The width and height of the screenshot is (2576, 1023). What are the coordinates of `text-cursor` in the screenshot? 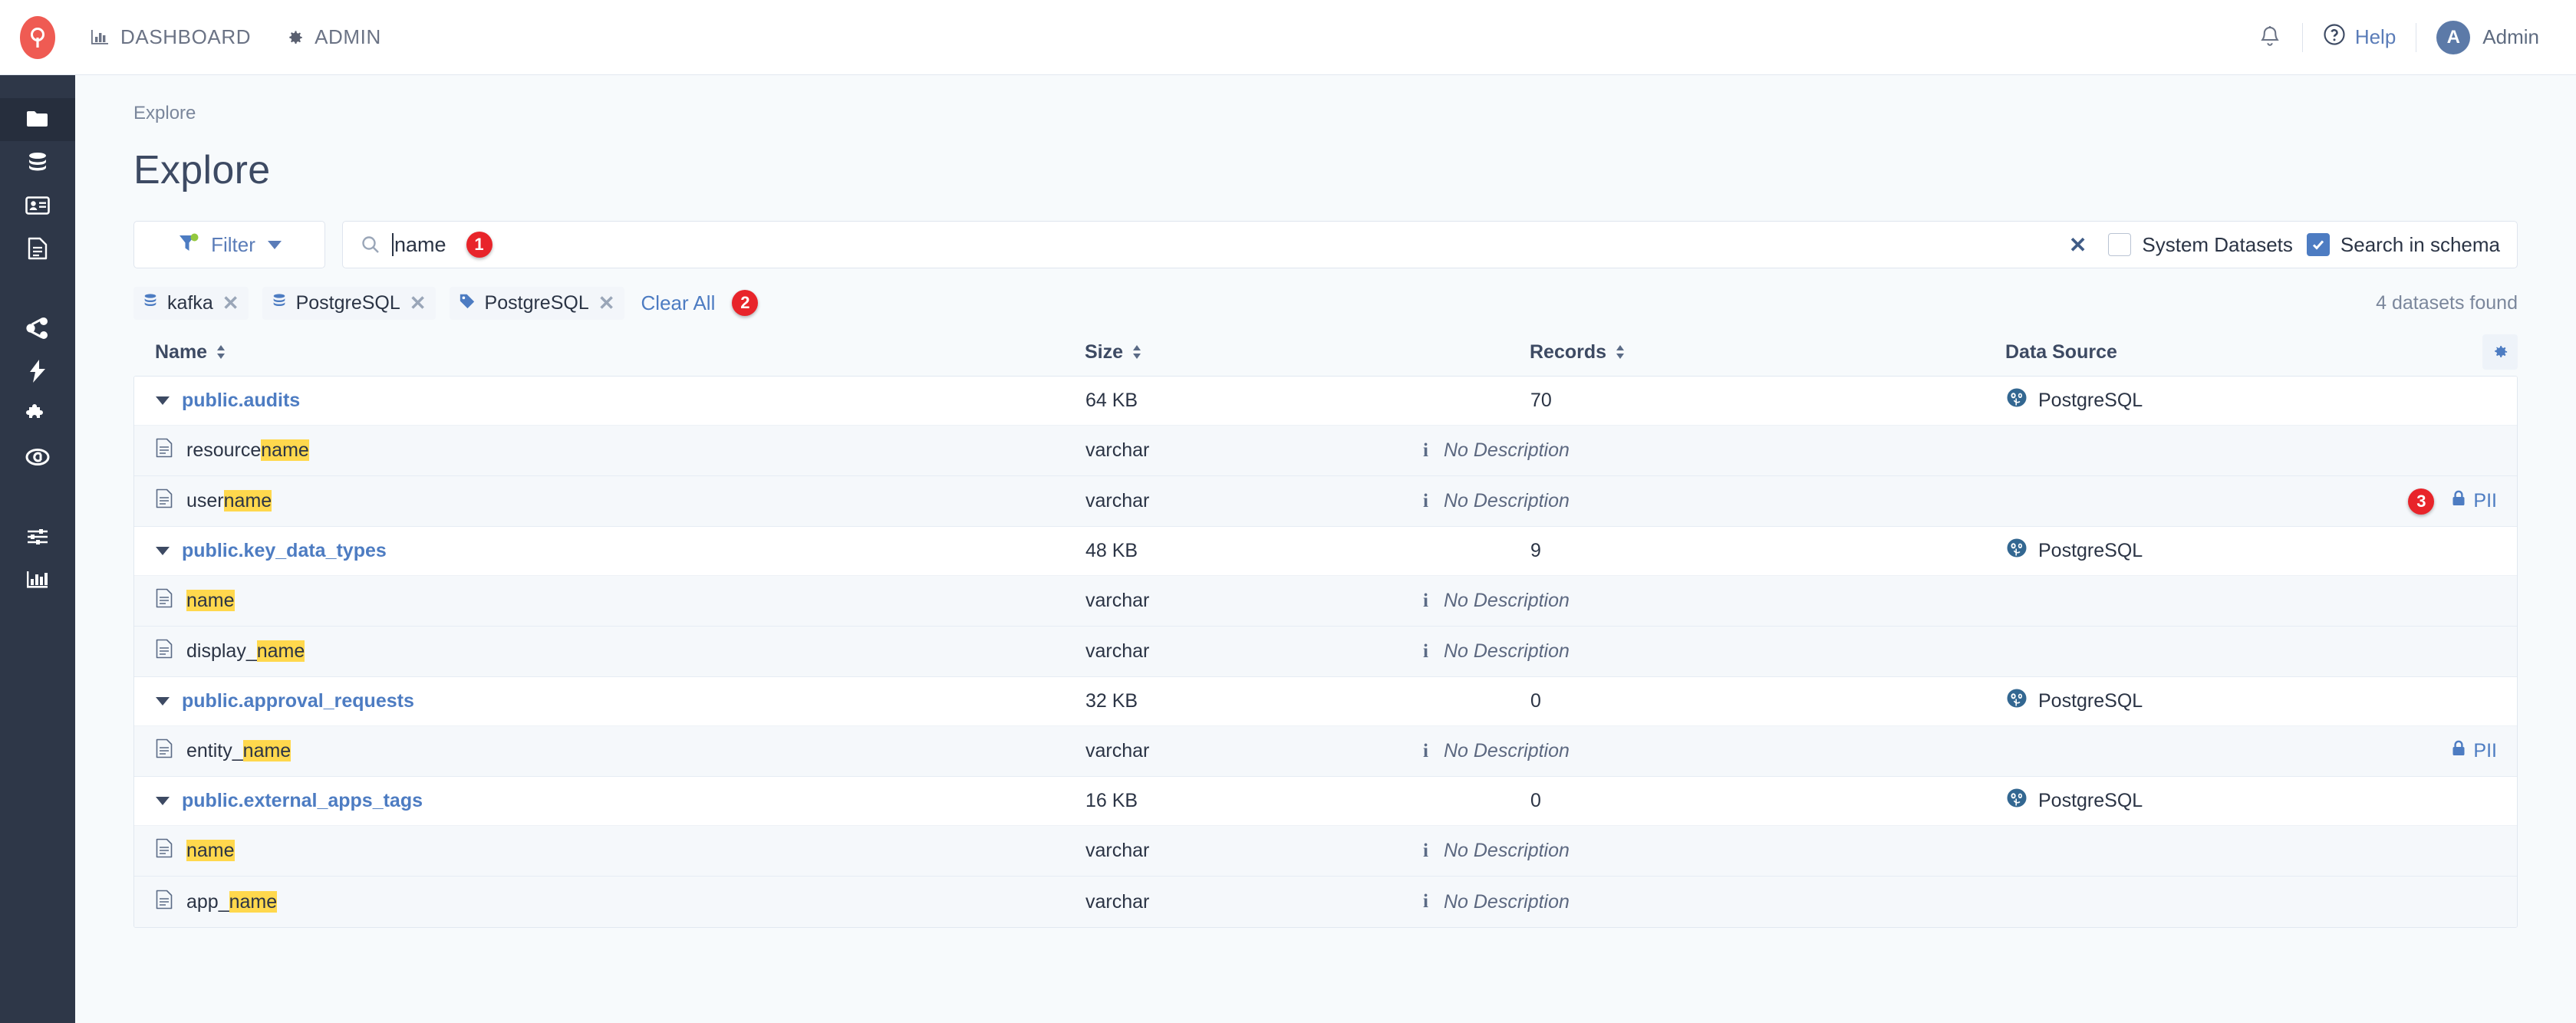 It's located at (393, 244).